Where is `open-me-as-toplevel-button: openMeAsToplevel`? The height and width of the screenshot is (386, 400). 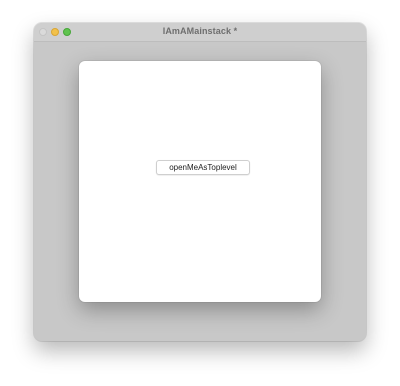
open-me-as-toplevel-button: openMeAsToplevel is located at coordinates (203, 167).